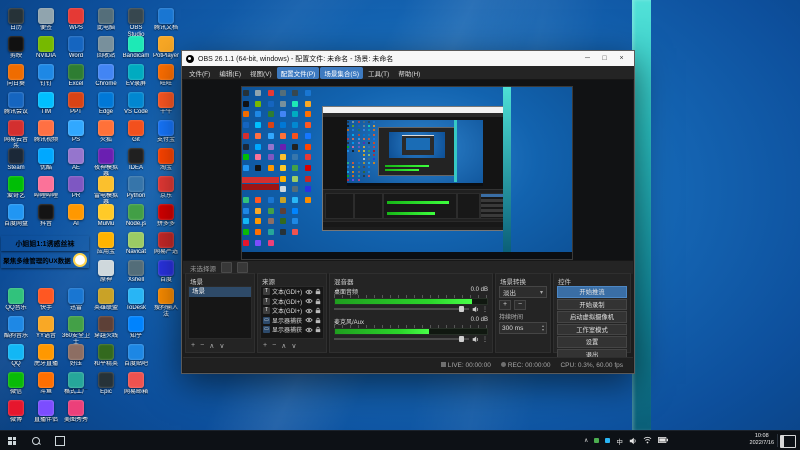  I want to click on desktop-icon: Excel, so click(76, 76).